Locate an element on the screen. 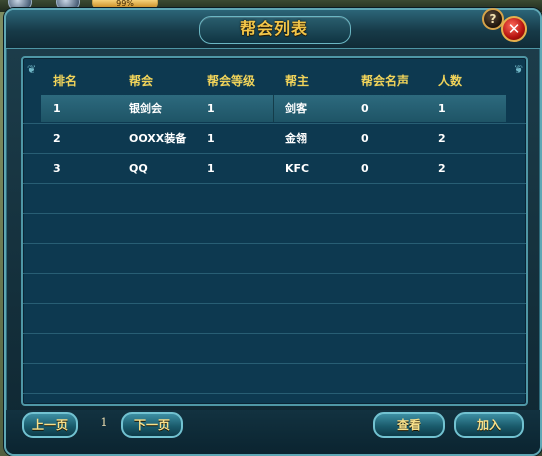 This screenshot has width=542, height=456. row-divider is located at coordinates (273, 108).